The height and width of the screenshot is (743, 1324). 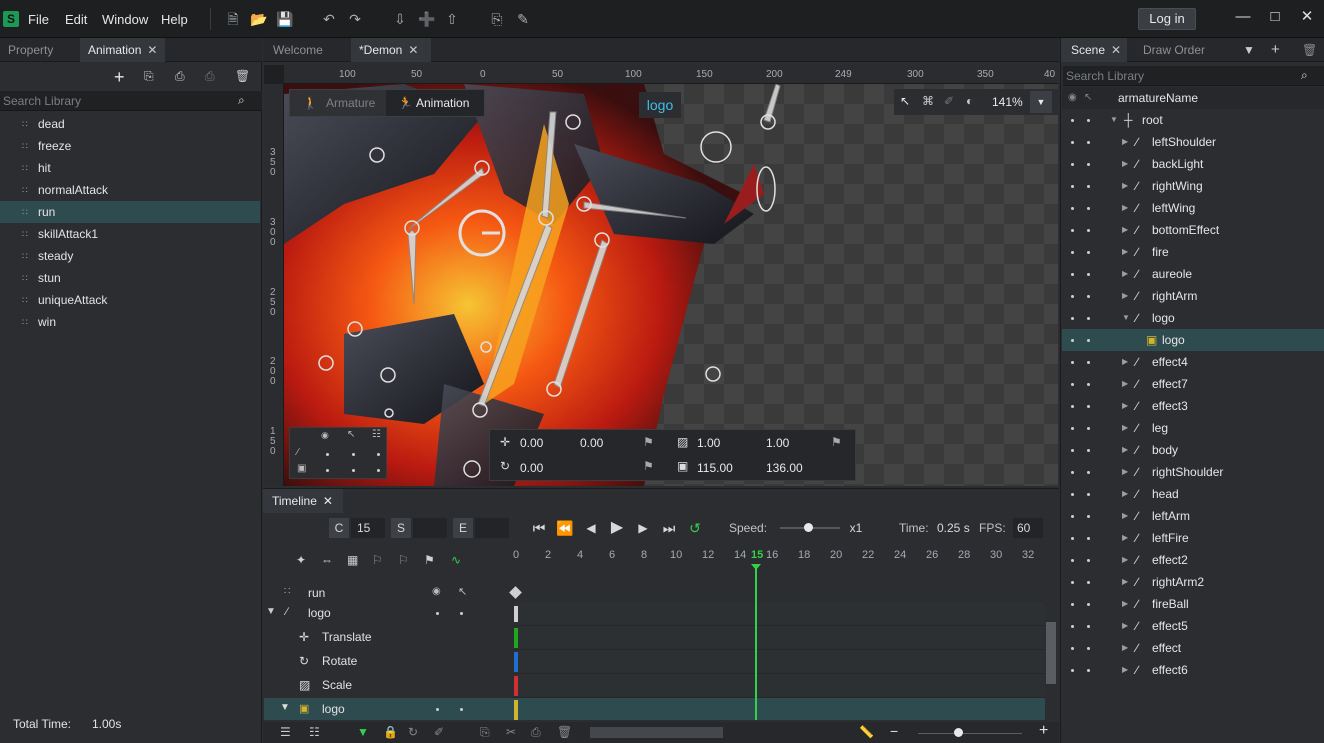 I want to click on next-frame-icon: ▶, so click(x=643, y=528).